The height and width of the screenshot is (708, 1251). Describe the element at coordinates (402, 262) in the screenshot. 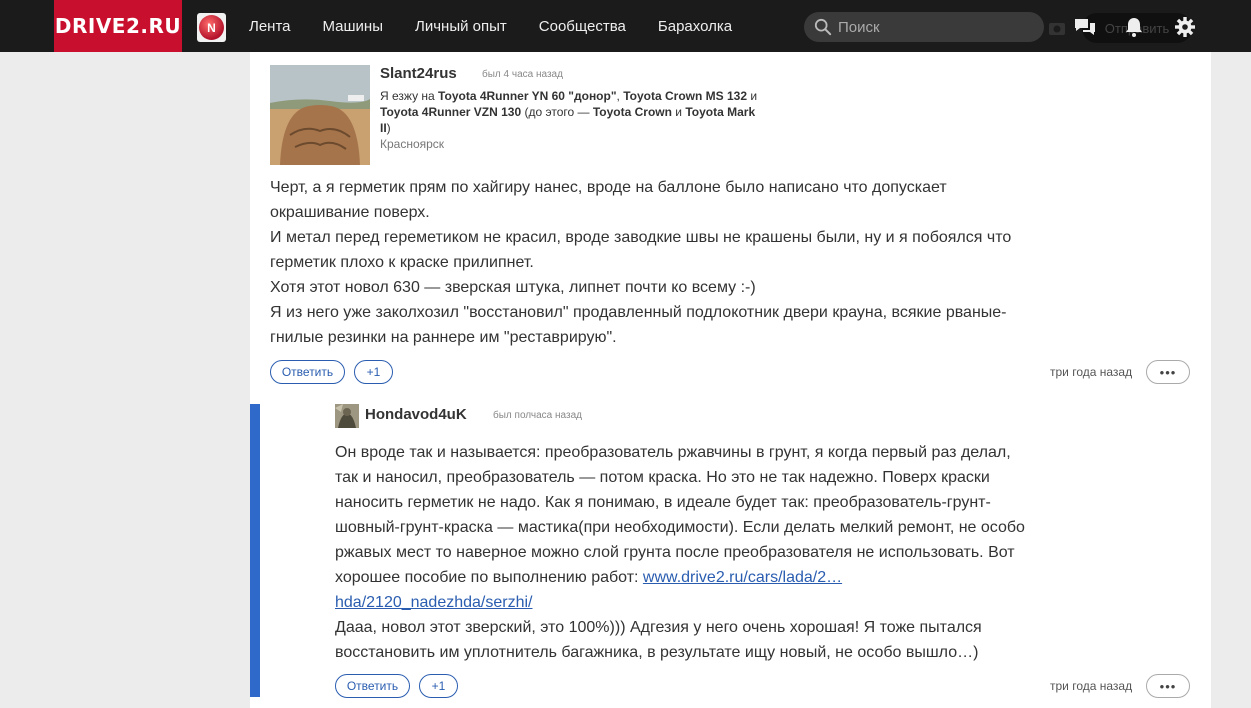

I see `comment-line: герметик плохо к краске прилипнет.` at that location.